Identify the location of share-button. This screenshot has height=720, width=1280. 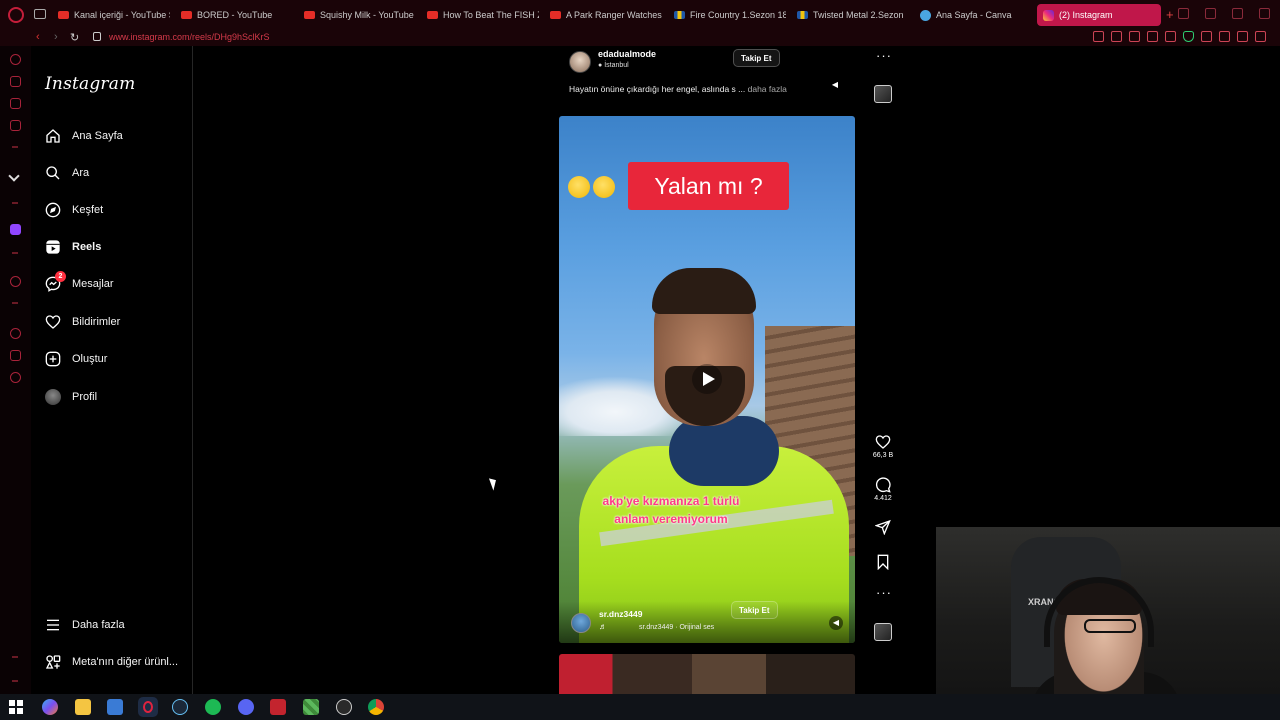
(883, 527).